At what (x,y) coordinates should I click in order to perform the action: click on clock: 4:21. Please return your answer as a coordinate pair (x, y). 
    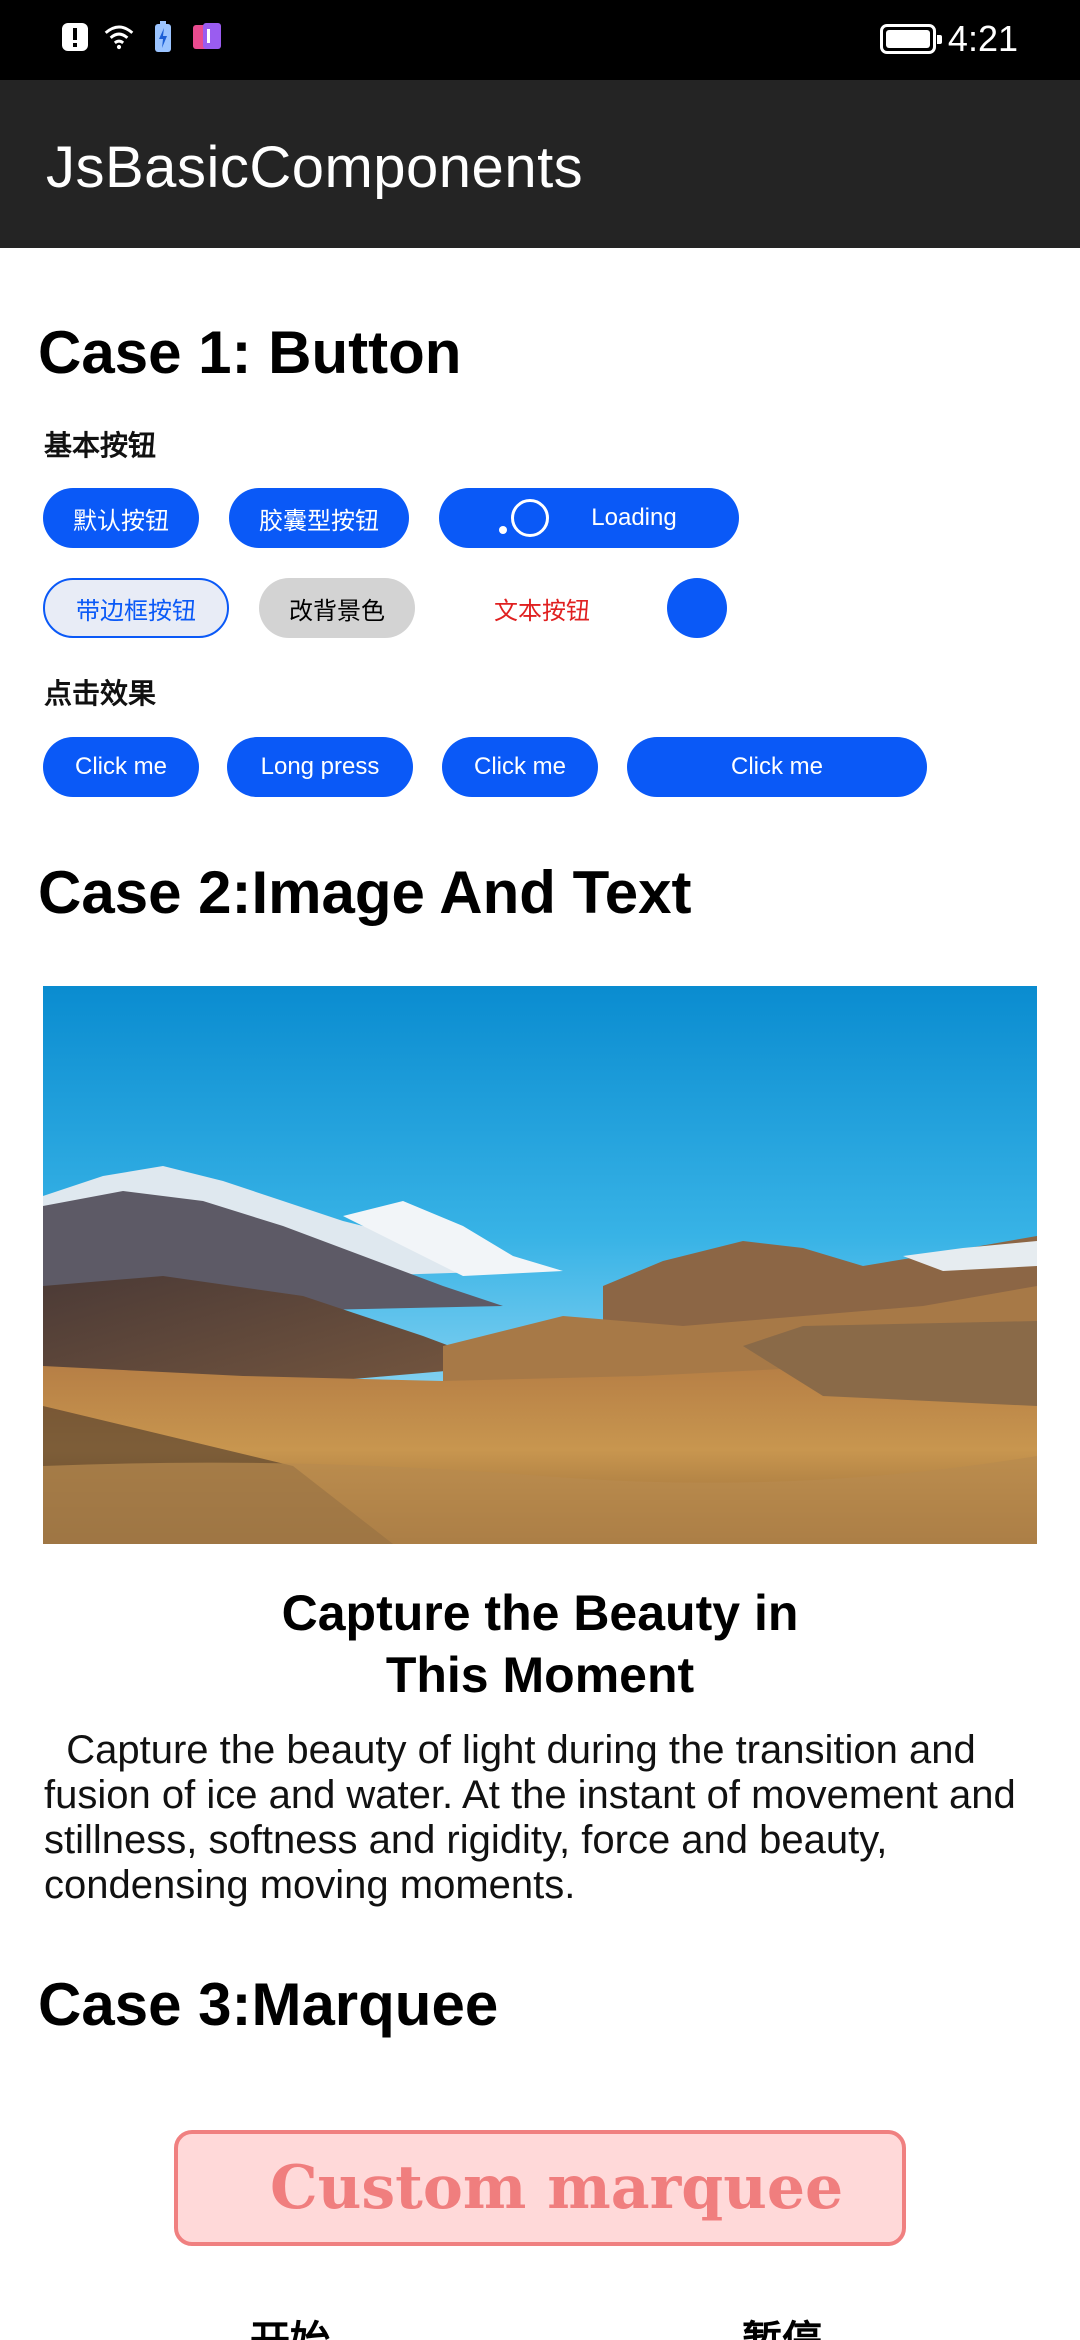
    Looking at the image, I should click on (982, 38).